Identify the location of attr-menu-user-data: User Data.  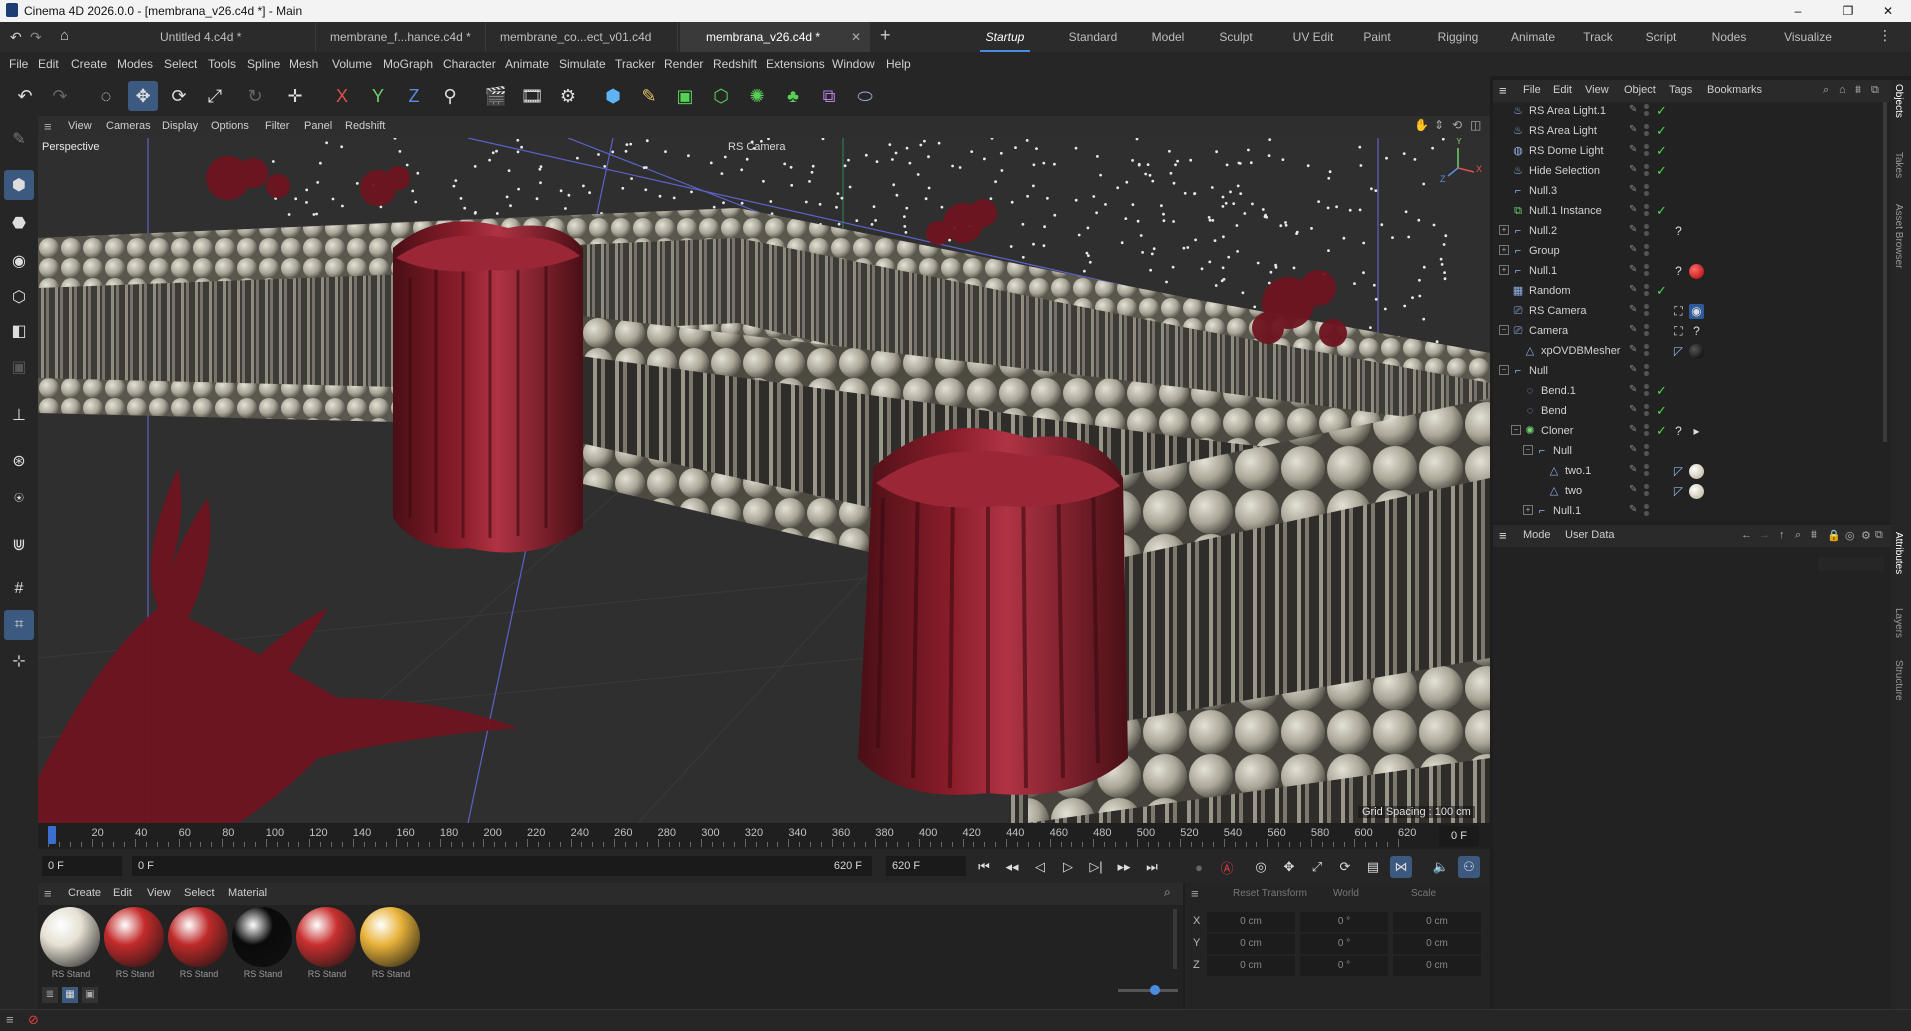
(1590, 535).